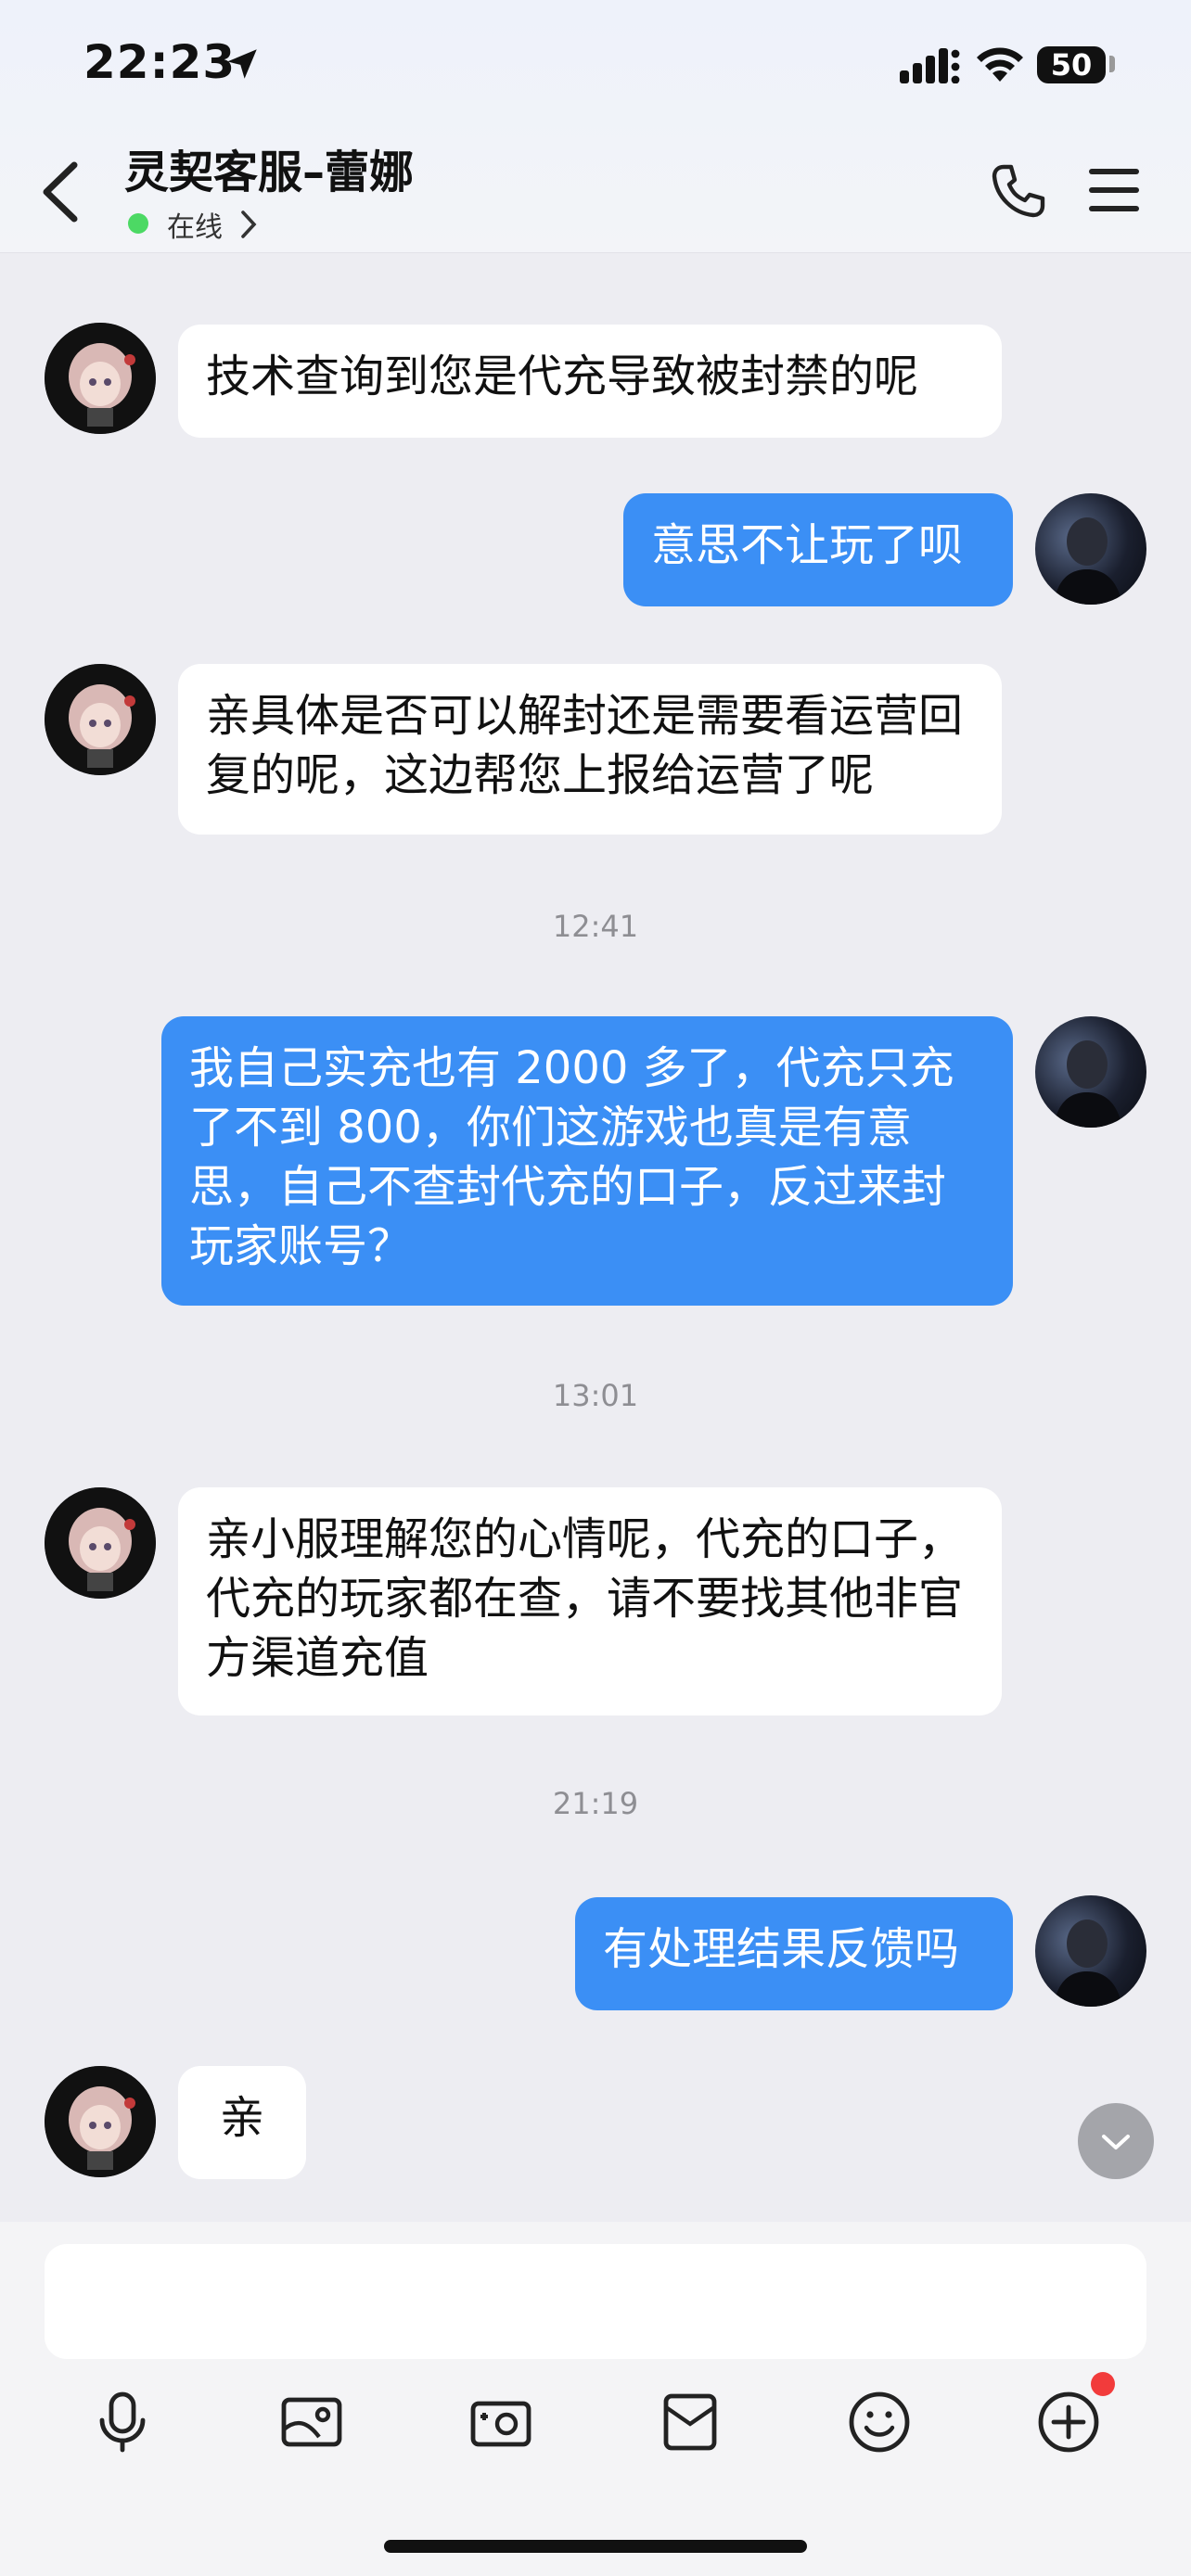 The height and width of the screenshot is (2576, 1191). Describe the element at coordinates (242, 2123) in the screenshot. I see `message-bubble-agent: 亲` at that location.